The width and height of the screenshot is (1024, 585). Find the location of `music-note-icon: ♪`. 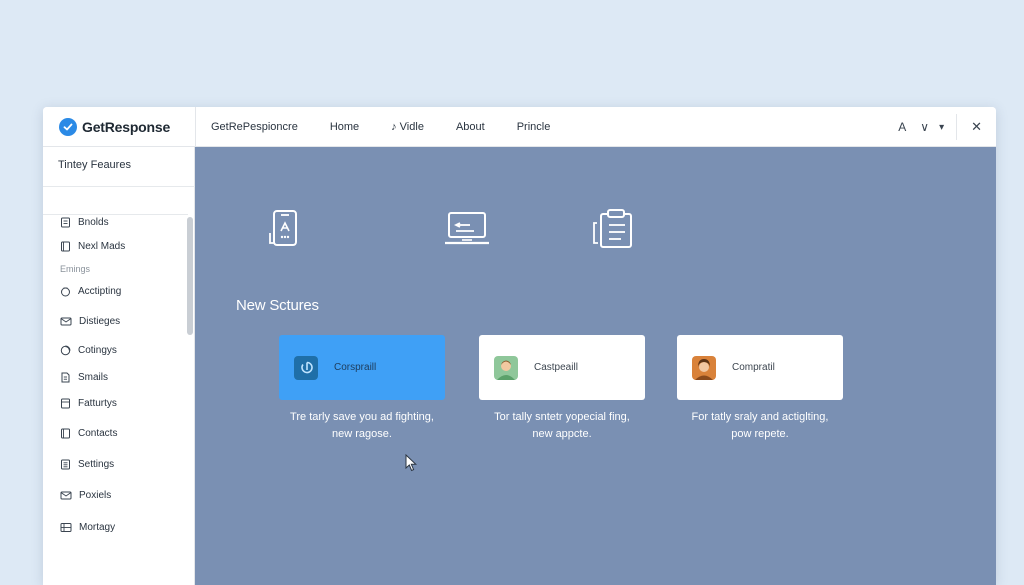

music-note-icon: ♪ is located at coordinates (394, 127).